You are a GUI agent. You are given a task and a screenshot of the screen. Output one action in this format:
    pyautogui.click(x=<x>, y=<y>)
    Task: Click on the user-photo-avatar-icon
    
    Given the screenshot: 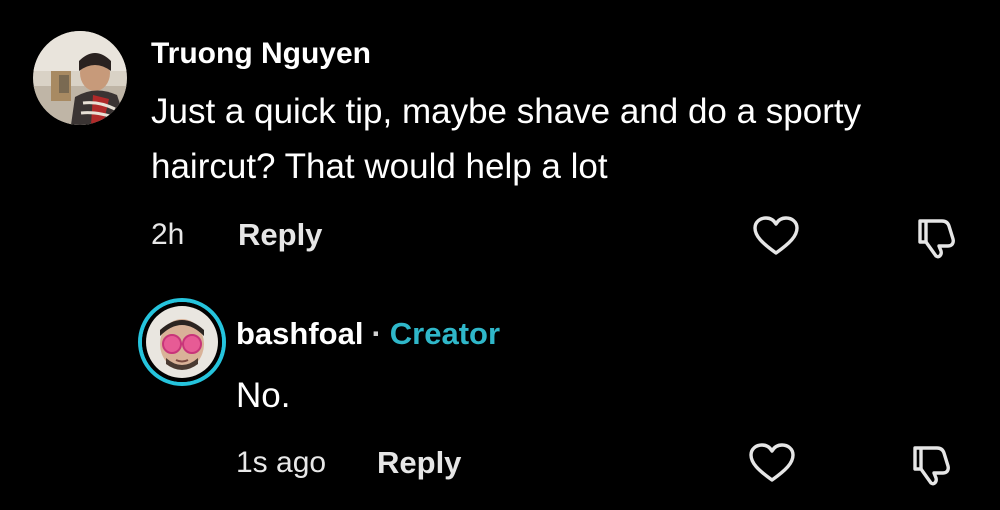 What is the action you would take?
    pyautogui.click(x=80, y=78)
    